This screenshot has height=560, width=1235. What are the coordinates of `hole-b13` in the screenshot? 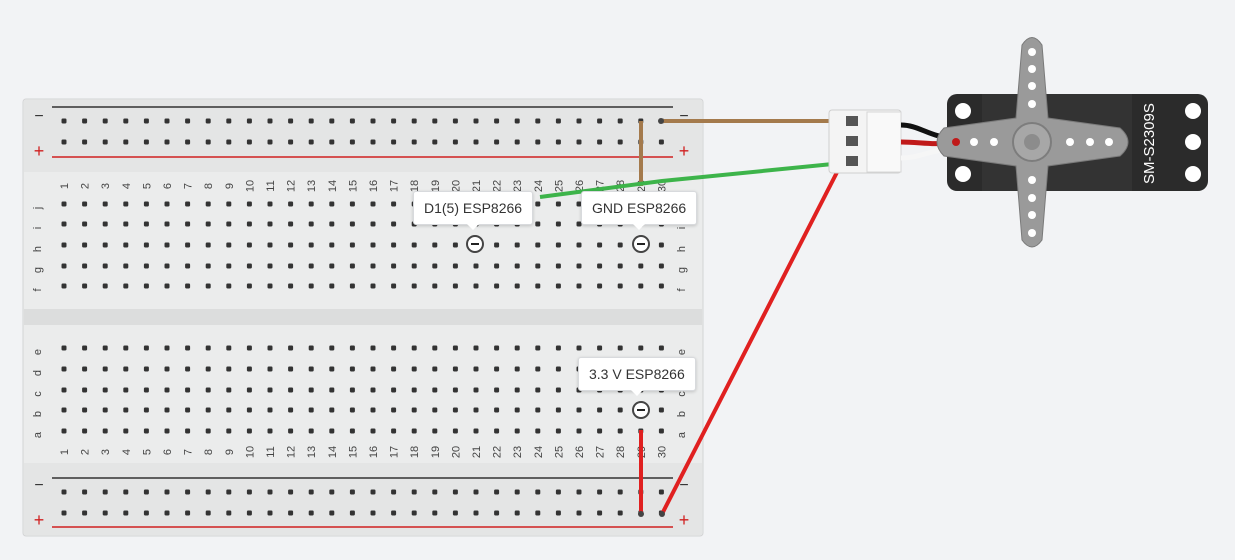 It's located at (311, 410).